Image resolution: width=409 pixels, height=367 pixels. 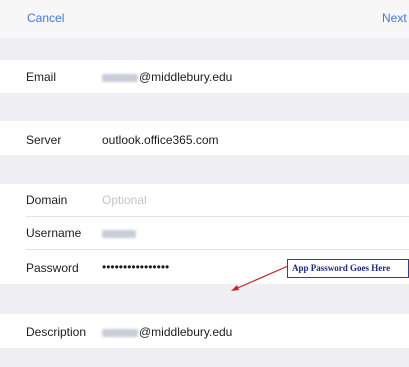 I want to click on arrow-line, so click(x=260, y=278).